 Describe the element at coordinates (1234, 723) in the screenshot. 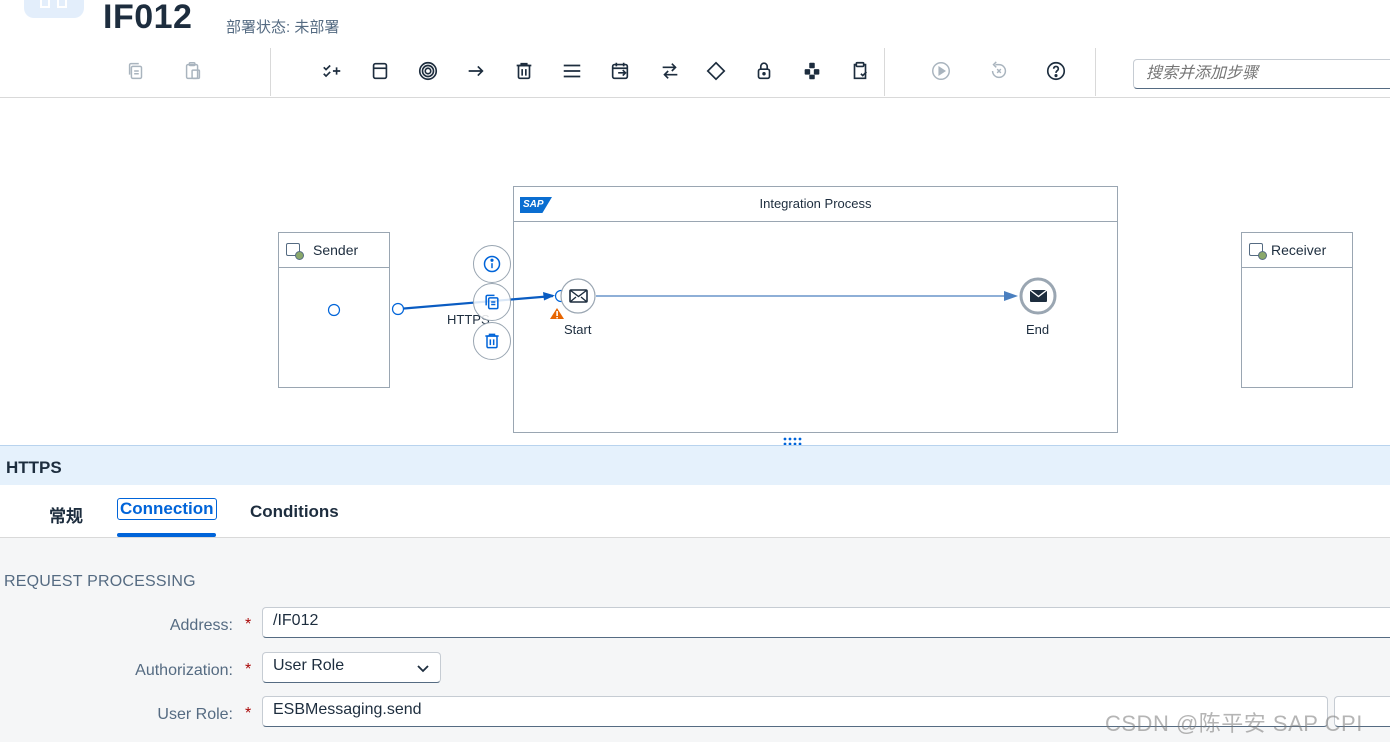

I see `watermark: CSDN @陈平安 SAP CPI` at that location.